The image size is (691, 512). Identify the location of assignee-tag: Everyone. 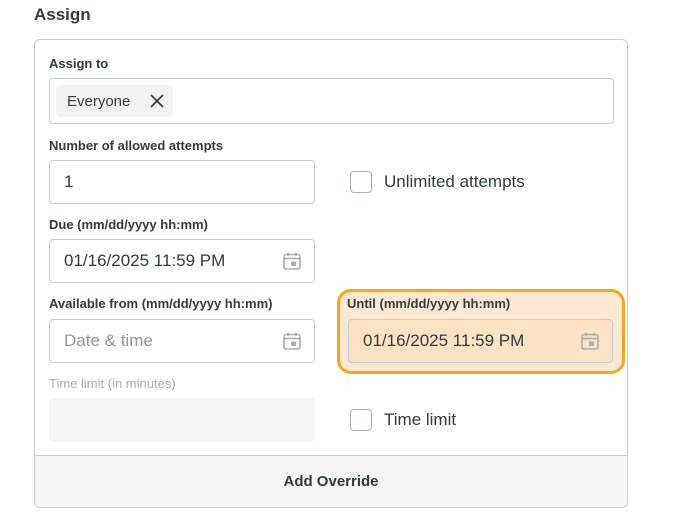
(114, 101).